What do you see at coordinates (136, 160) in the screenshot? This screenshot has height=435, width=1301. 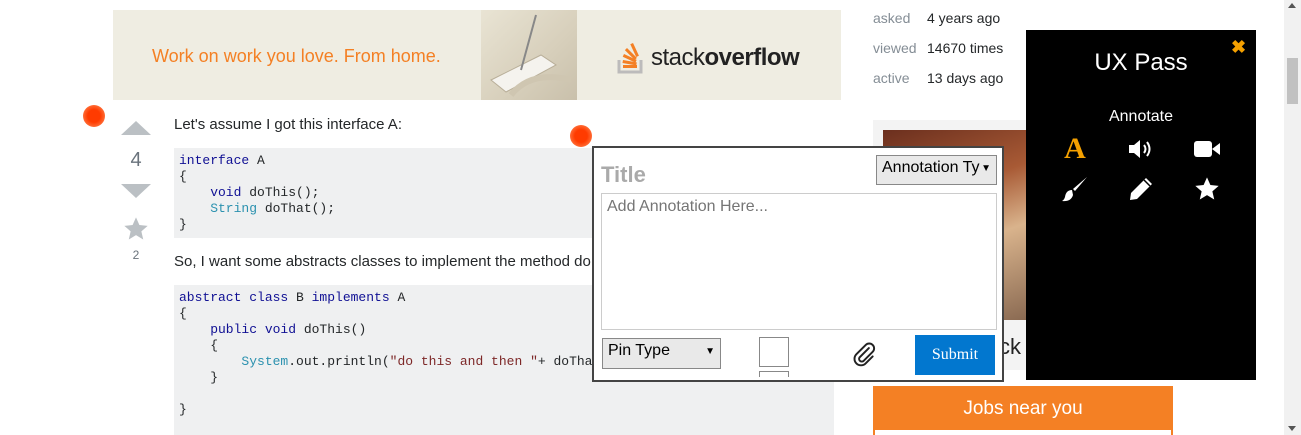 I see `vote-count: 4` at bounding box center [136, 160].